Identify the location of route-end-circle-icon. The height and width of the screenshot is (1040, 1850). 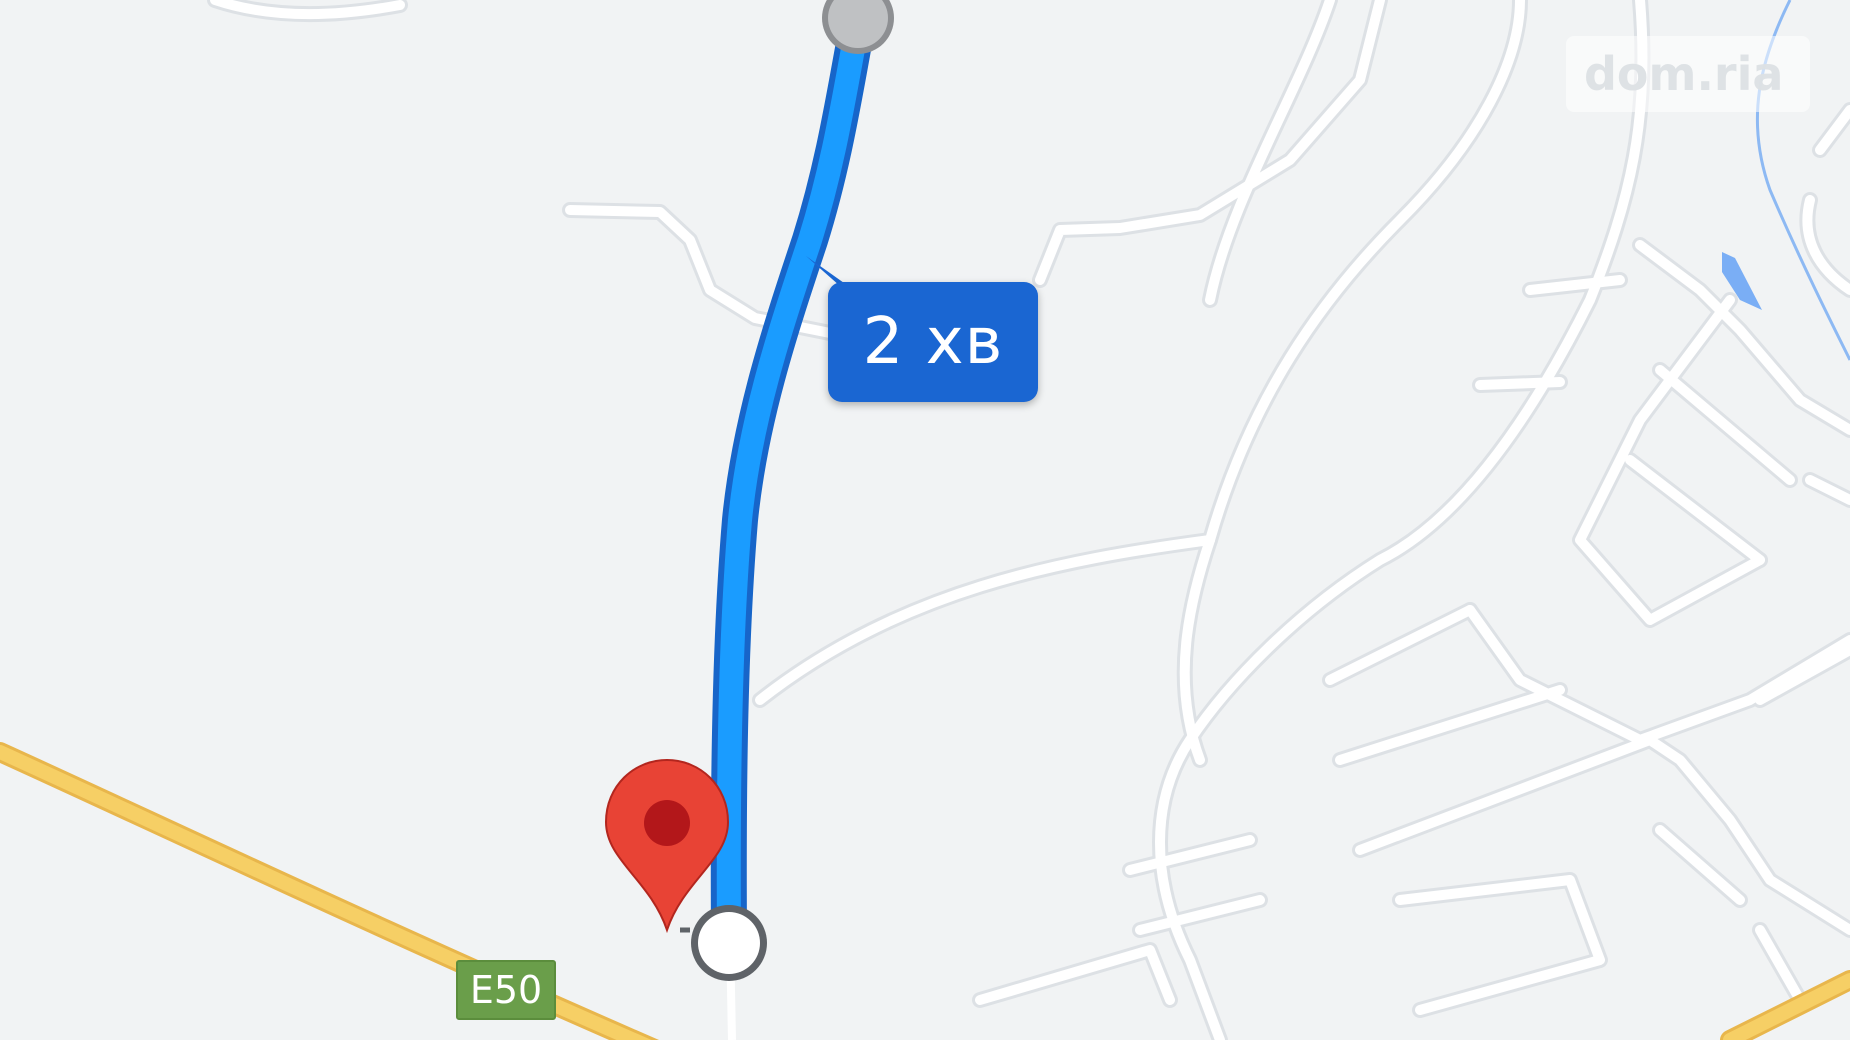
(723, 943).